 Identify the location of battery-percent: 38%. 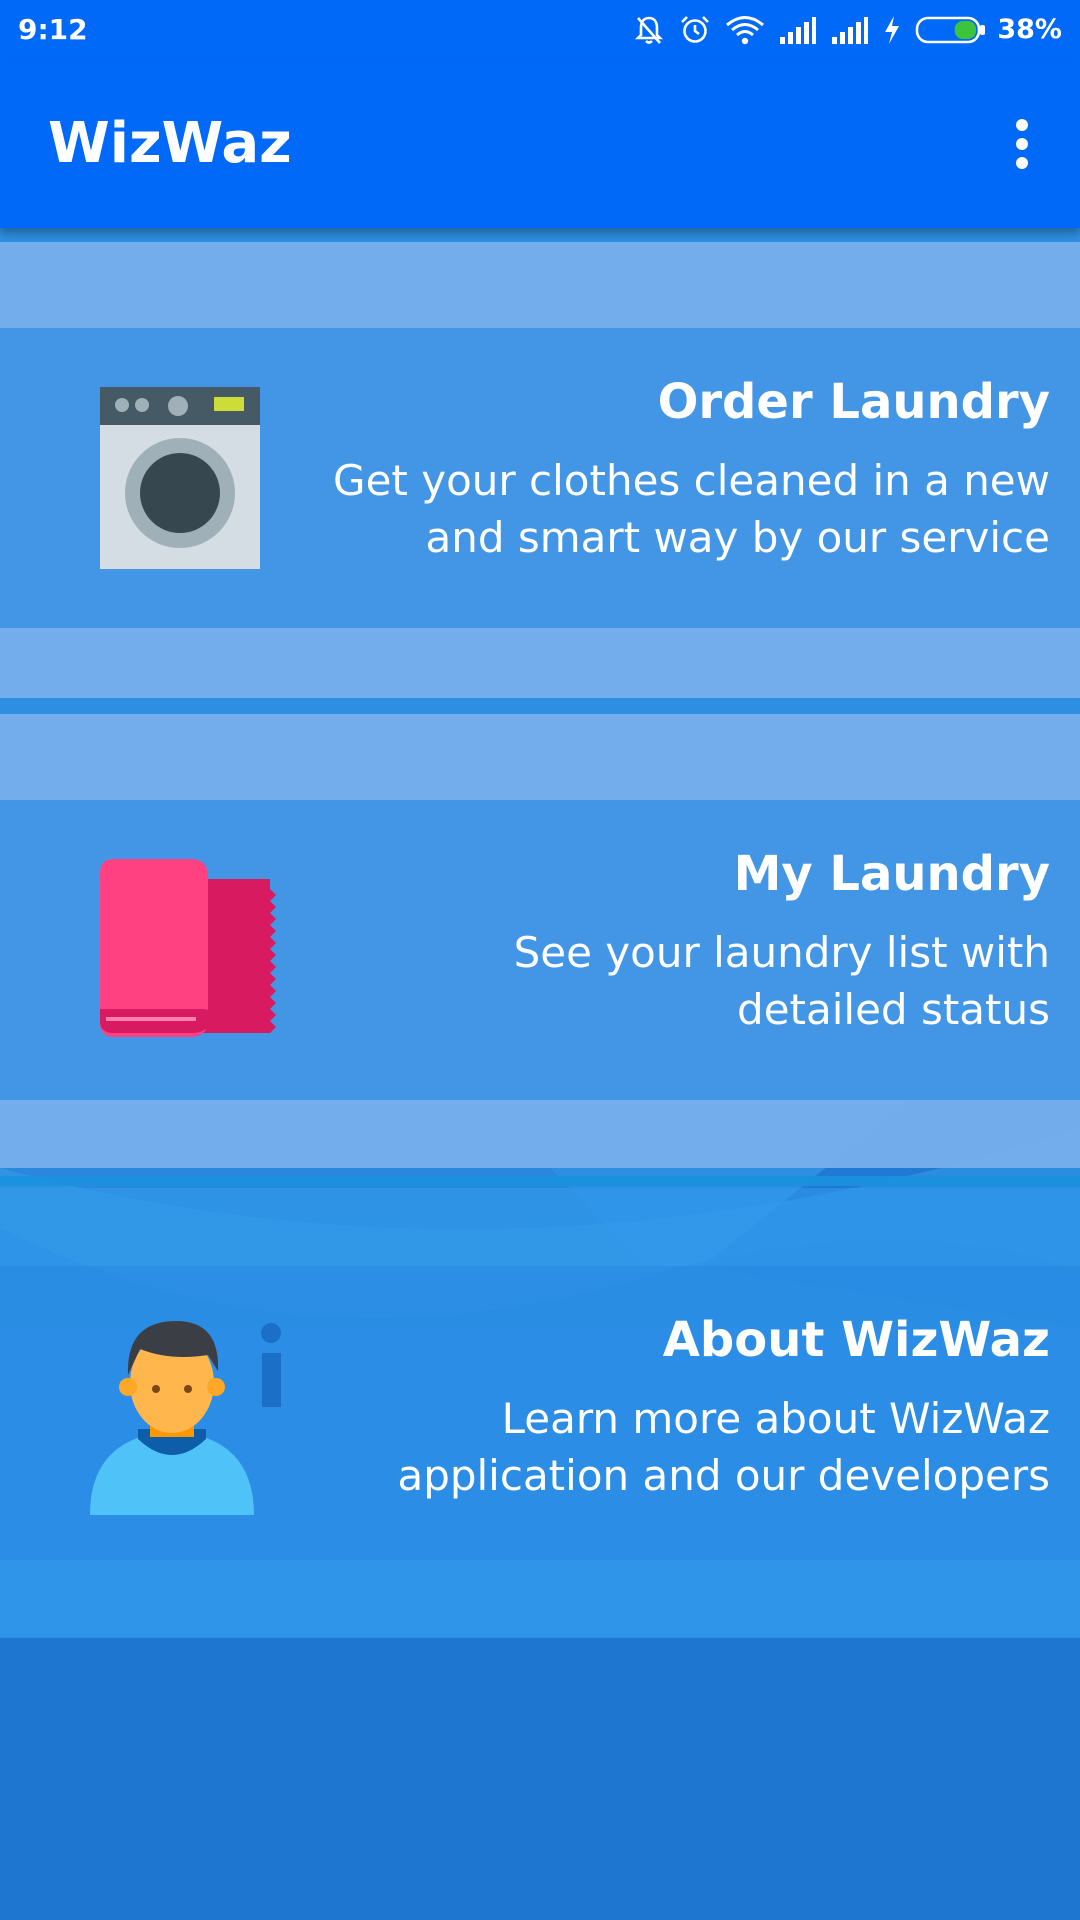
(1029, 29).